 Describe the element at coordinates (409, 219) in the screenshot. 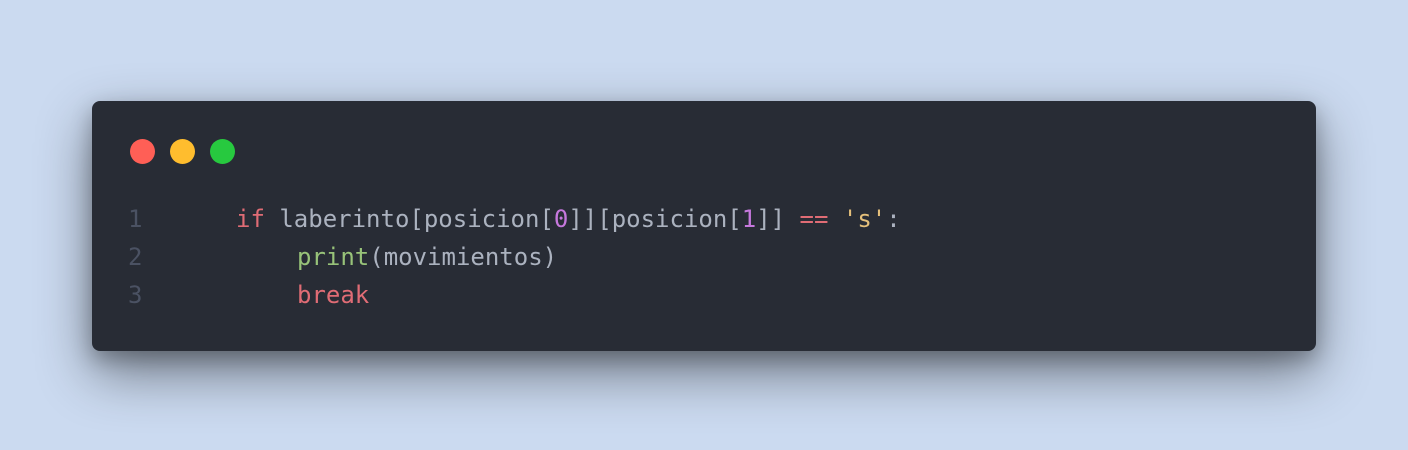

I see `code-token: laberinto[posicion[` at that location.